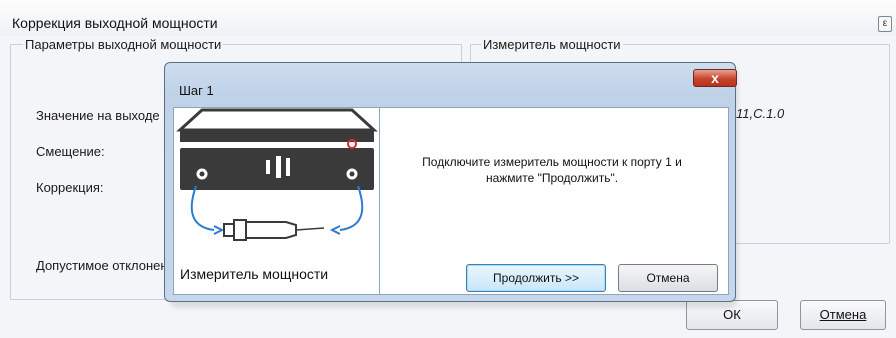 This screenshot has width=896, height=338. What do you see at coordinates (123, 44) in the screenshot?
I see `output-params-legend: Параметры выходной мощности` at bounding box center [123, 44].